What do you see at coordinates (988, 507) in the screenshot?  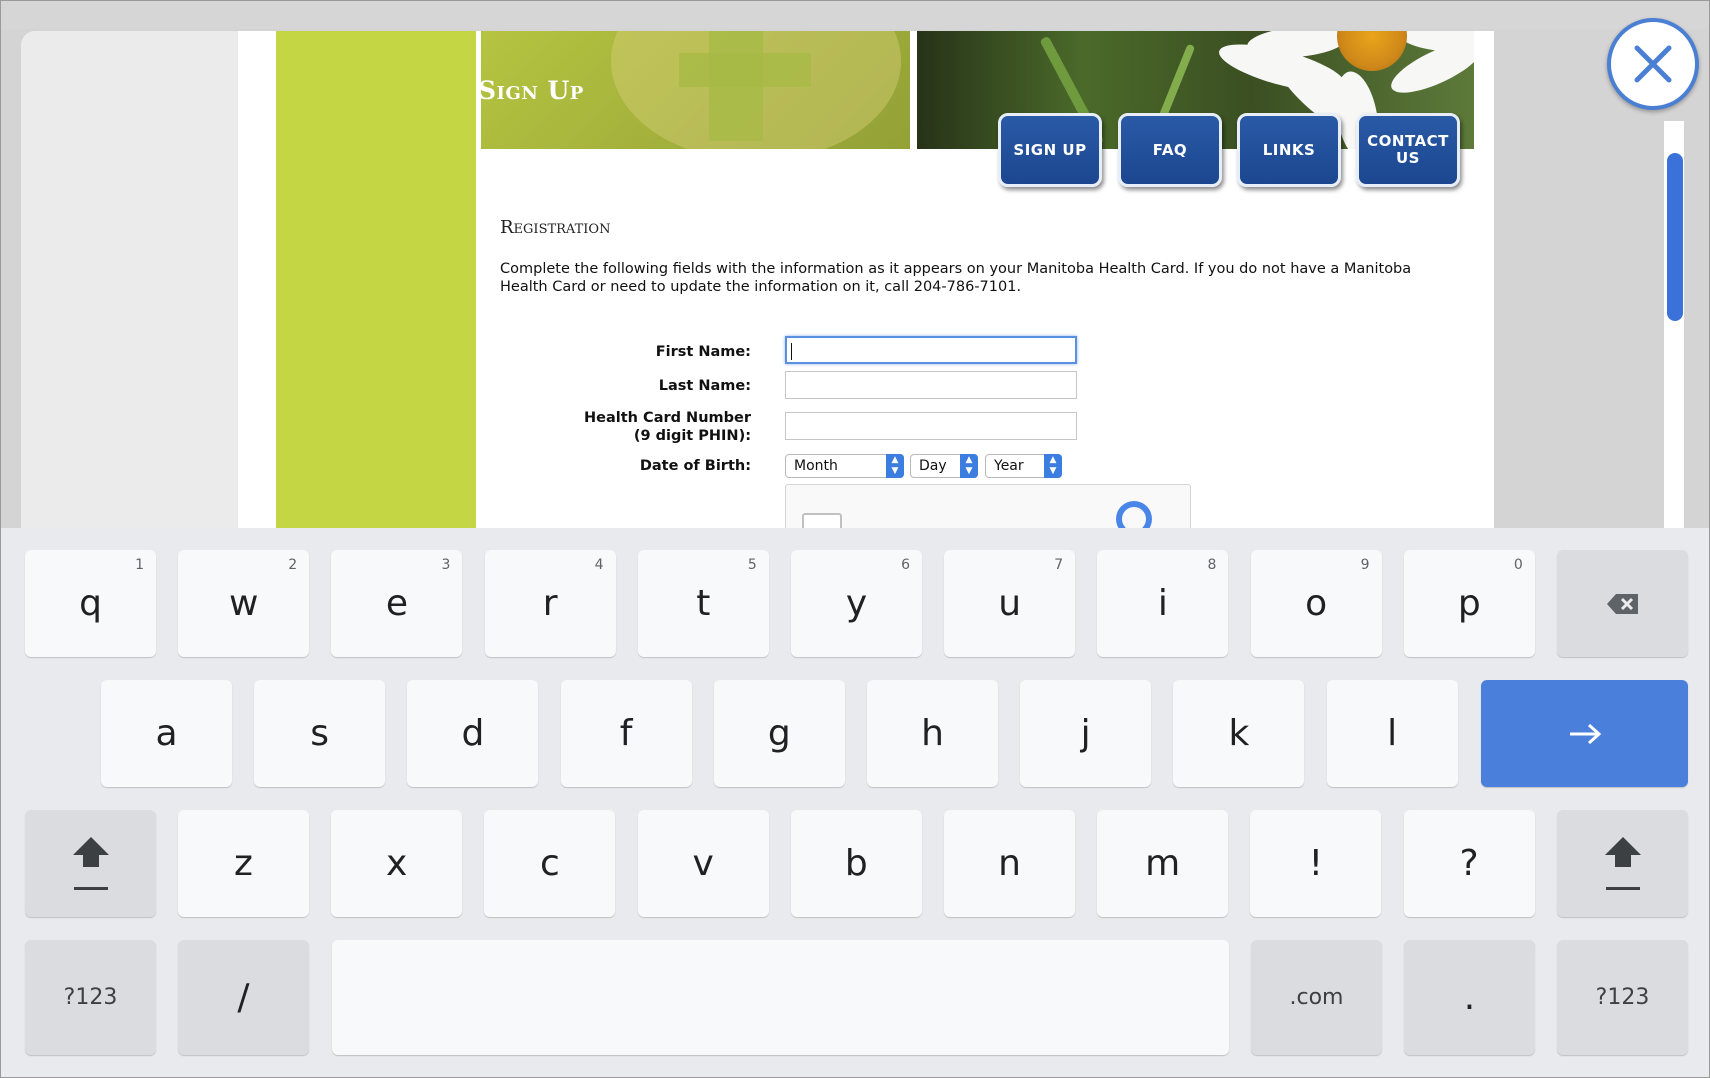 I see `recaptcha-widget` at bounding box center [988, 507].